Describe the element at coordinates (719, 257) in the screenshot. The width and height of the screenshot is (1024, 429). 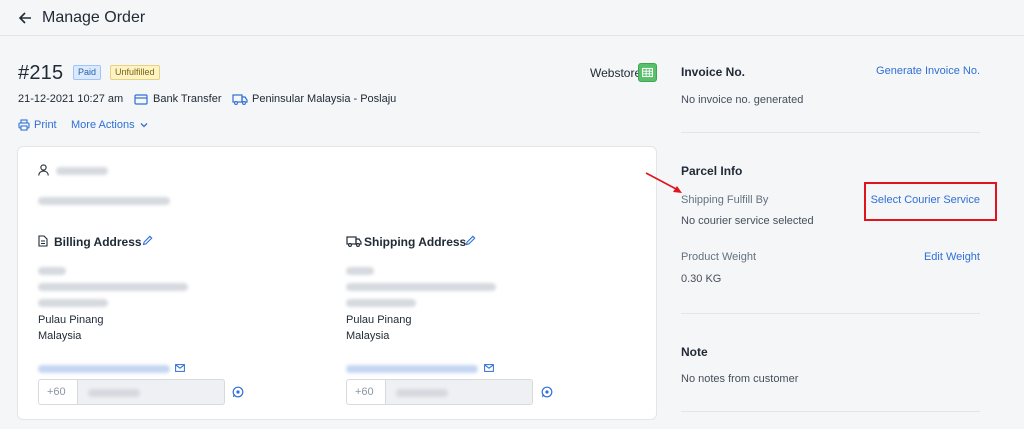
I see `product-weight-label: Product Weight` at that location.